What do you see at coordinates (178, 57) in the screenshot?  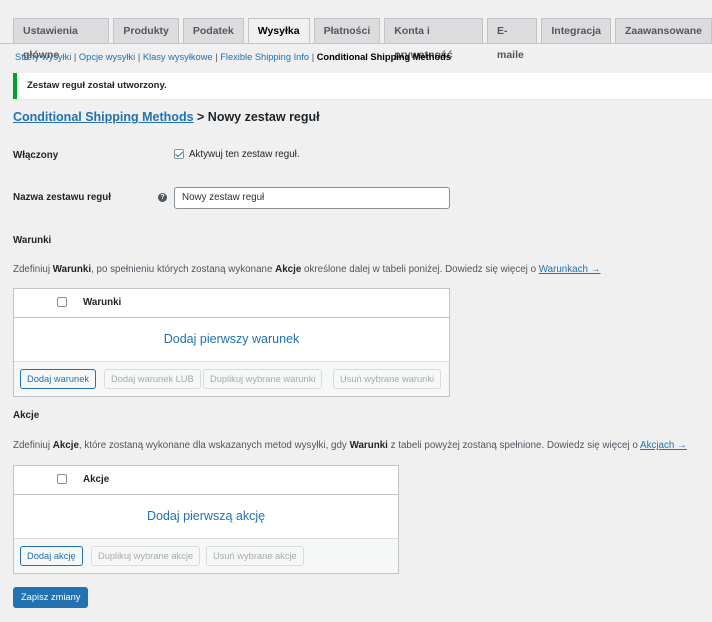 I see `subnav-shipping-classes: Klasy wysyłkowe` at bounding box center [178, 57].